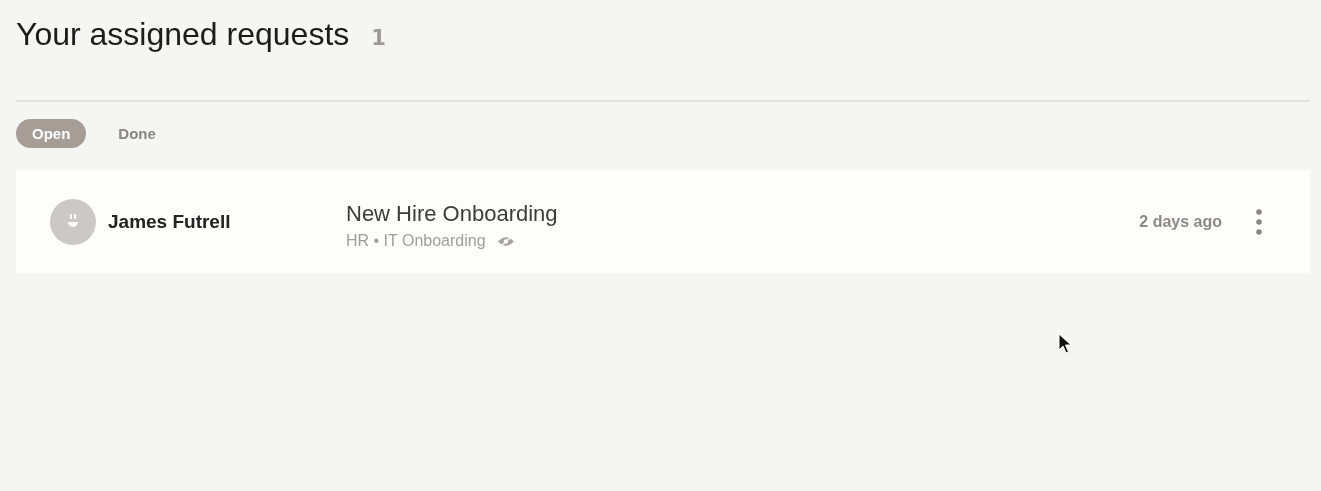 This screenshot has height=491, width=1321. Describe the element at coordinates (1065, 344) in the screenshot. I see `cursor-icon` at that location.